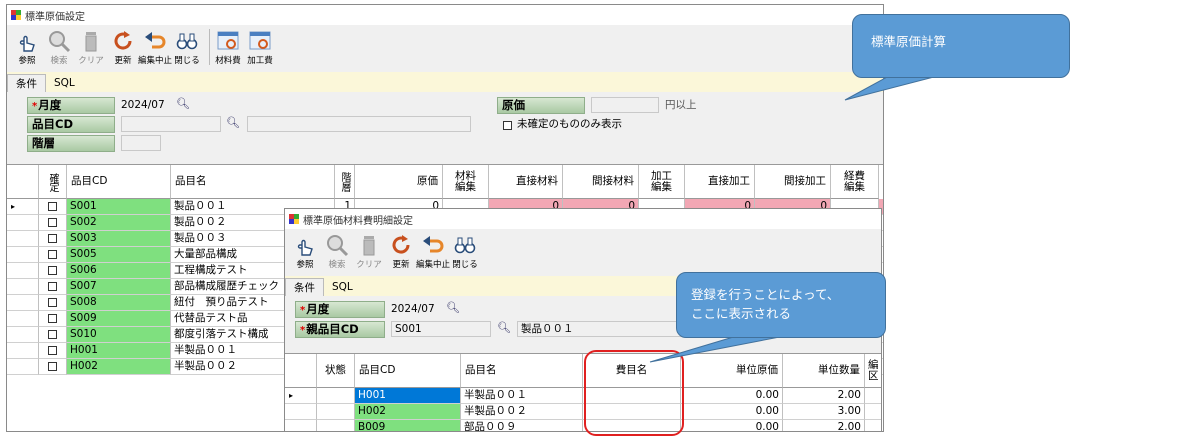 This screenshot has width=1180, height=440. Describe the element at coordinates (607, 329) in the screenshot. I see `parent-item-name-input: 製品００１` at that location.